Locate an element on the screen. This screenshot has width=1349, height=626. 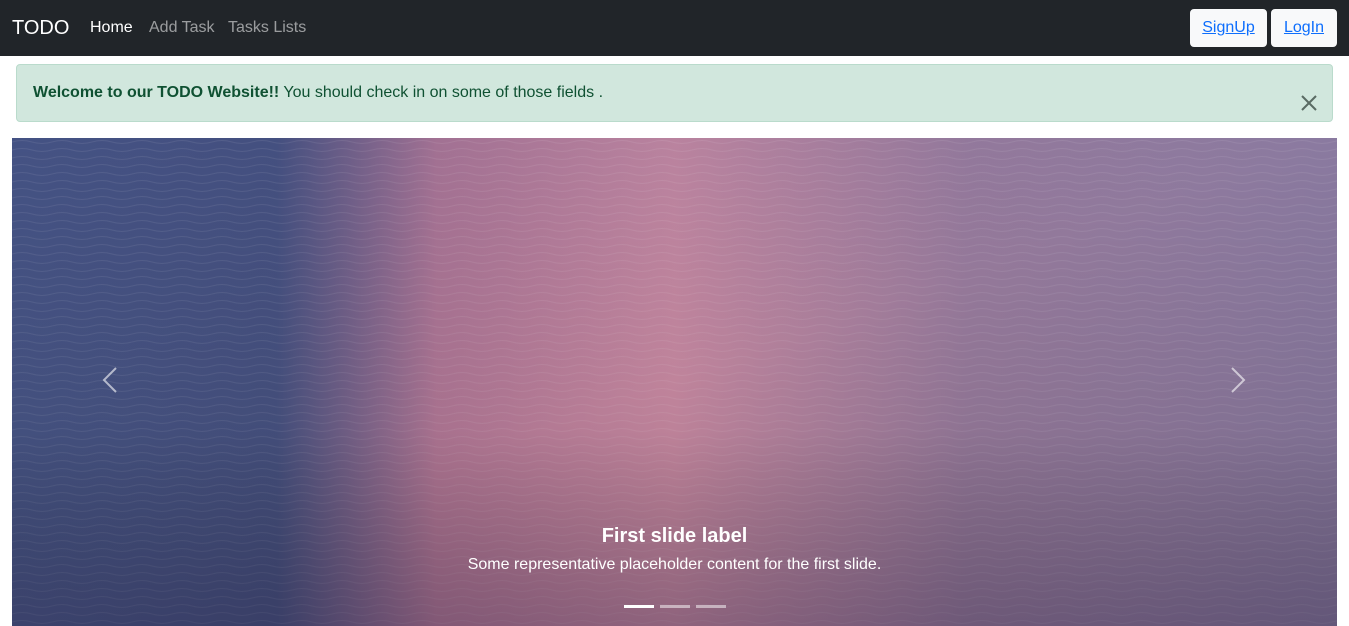
chevron-left-icon is located at coordinates (109, 380).